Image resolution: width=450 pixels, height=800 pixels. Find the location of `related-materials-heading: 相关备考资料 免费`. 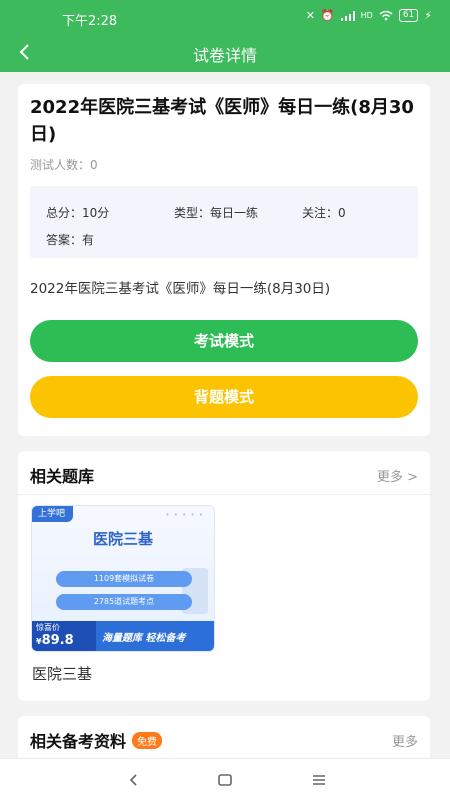

related-materials-heading: 相关备考资料 免费 is located at coordinates (96, 740).